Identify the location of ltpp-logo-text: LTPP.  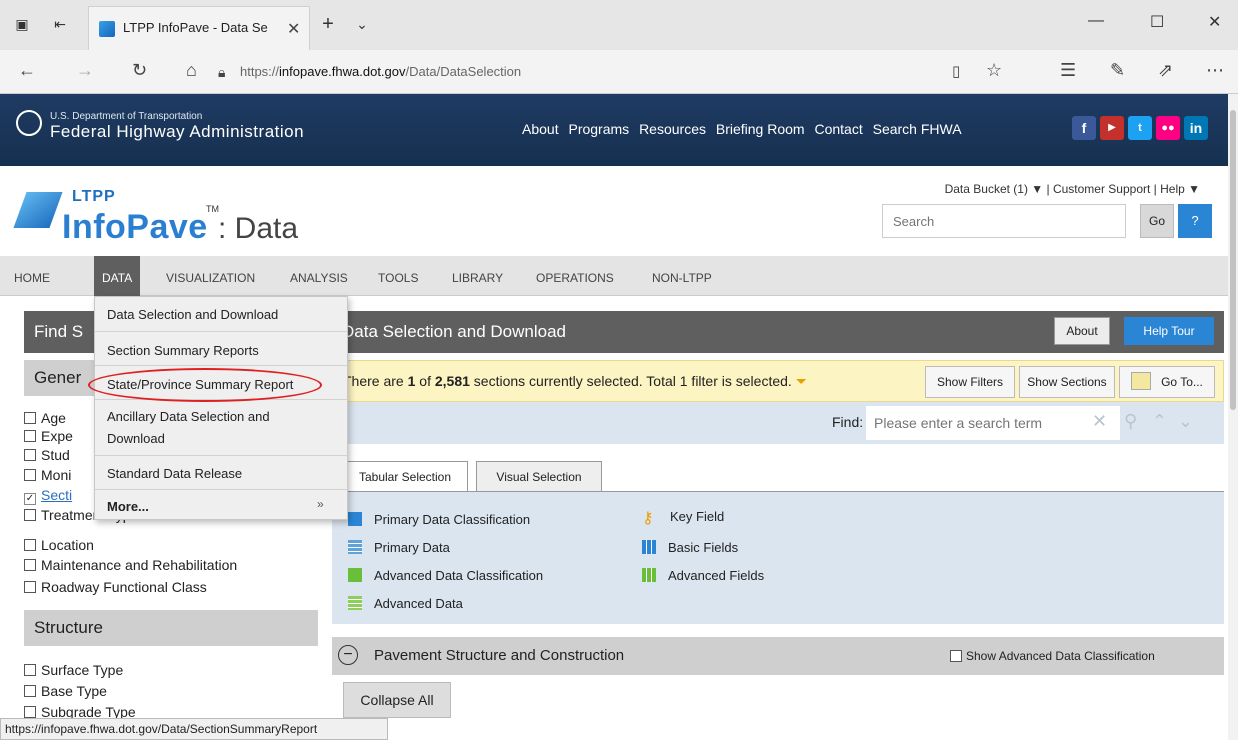
(94, 196).